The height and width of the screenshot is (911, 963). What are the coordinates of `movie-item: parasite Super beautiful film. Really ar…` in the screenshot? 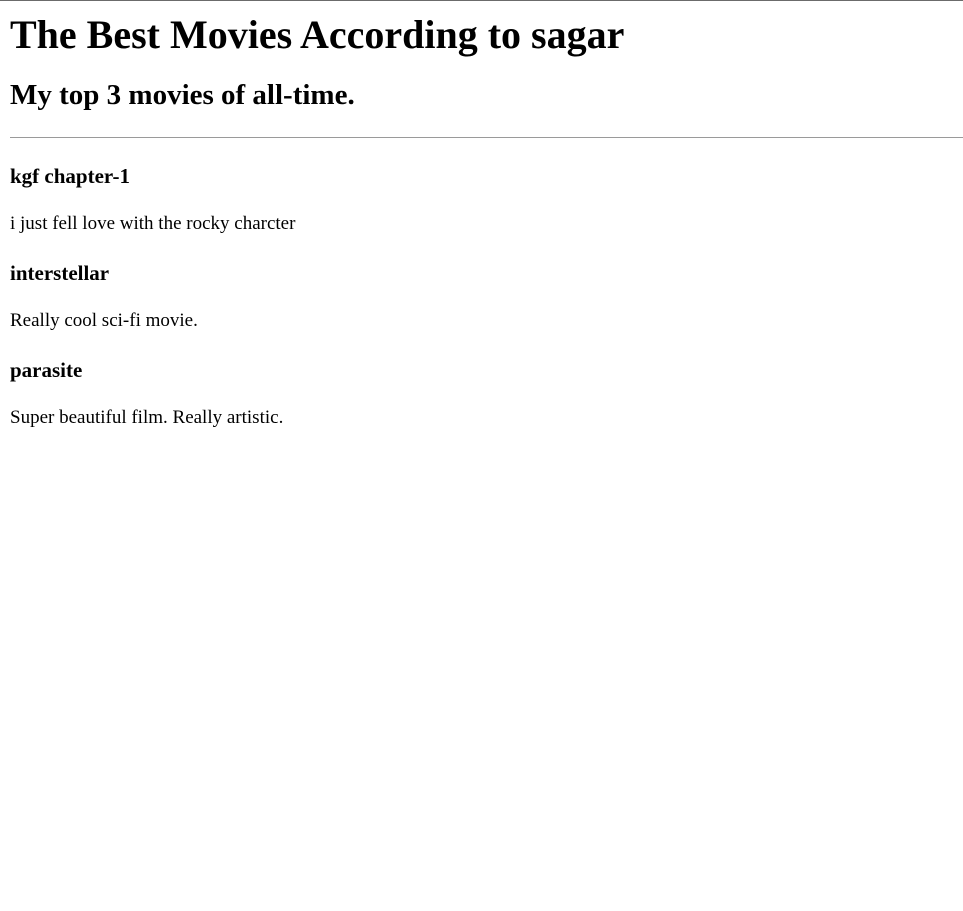 It's located at (486, 393).